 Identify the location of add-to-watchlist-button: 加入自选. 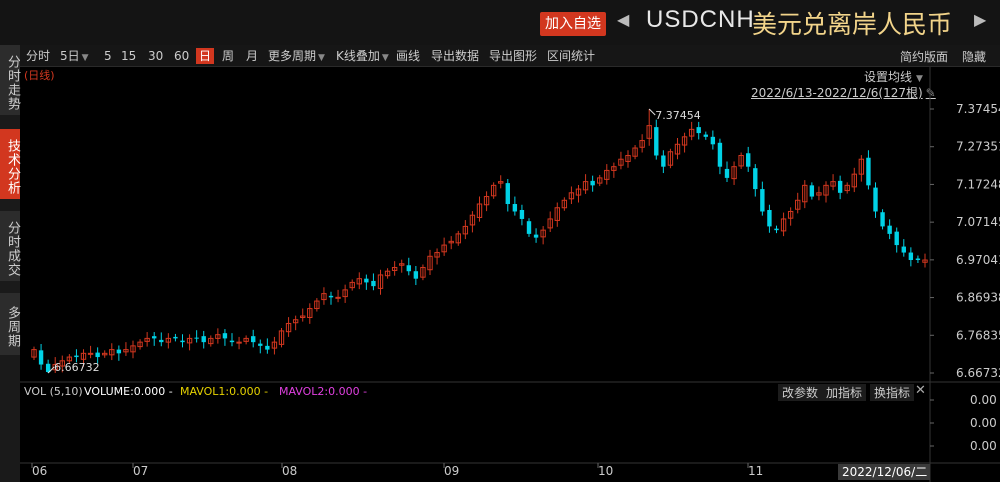
(573, 24).